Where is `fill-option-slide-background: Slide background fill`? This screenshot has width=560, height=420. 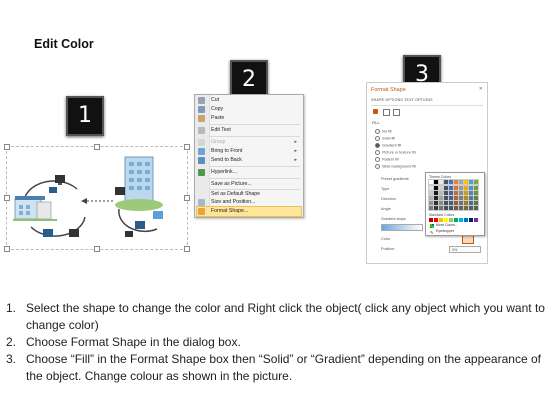
fill-option-slide-background: Slide background fill is located at coordinates (395, 166).